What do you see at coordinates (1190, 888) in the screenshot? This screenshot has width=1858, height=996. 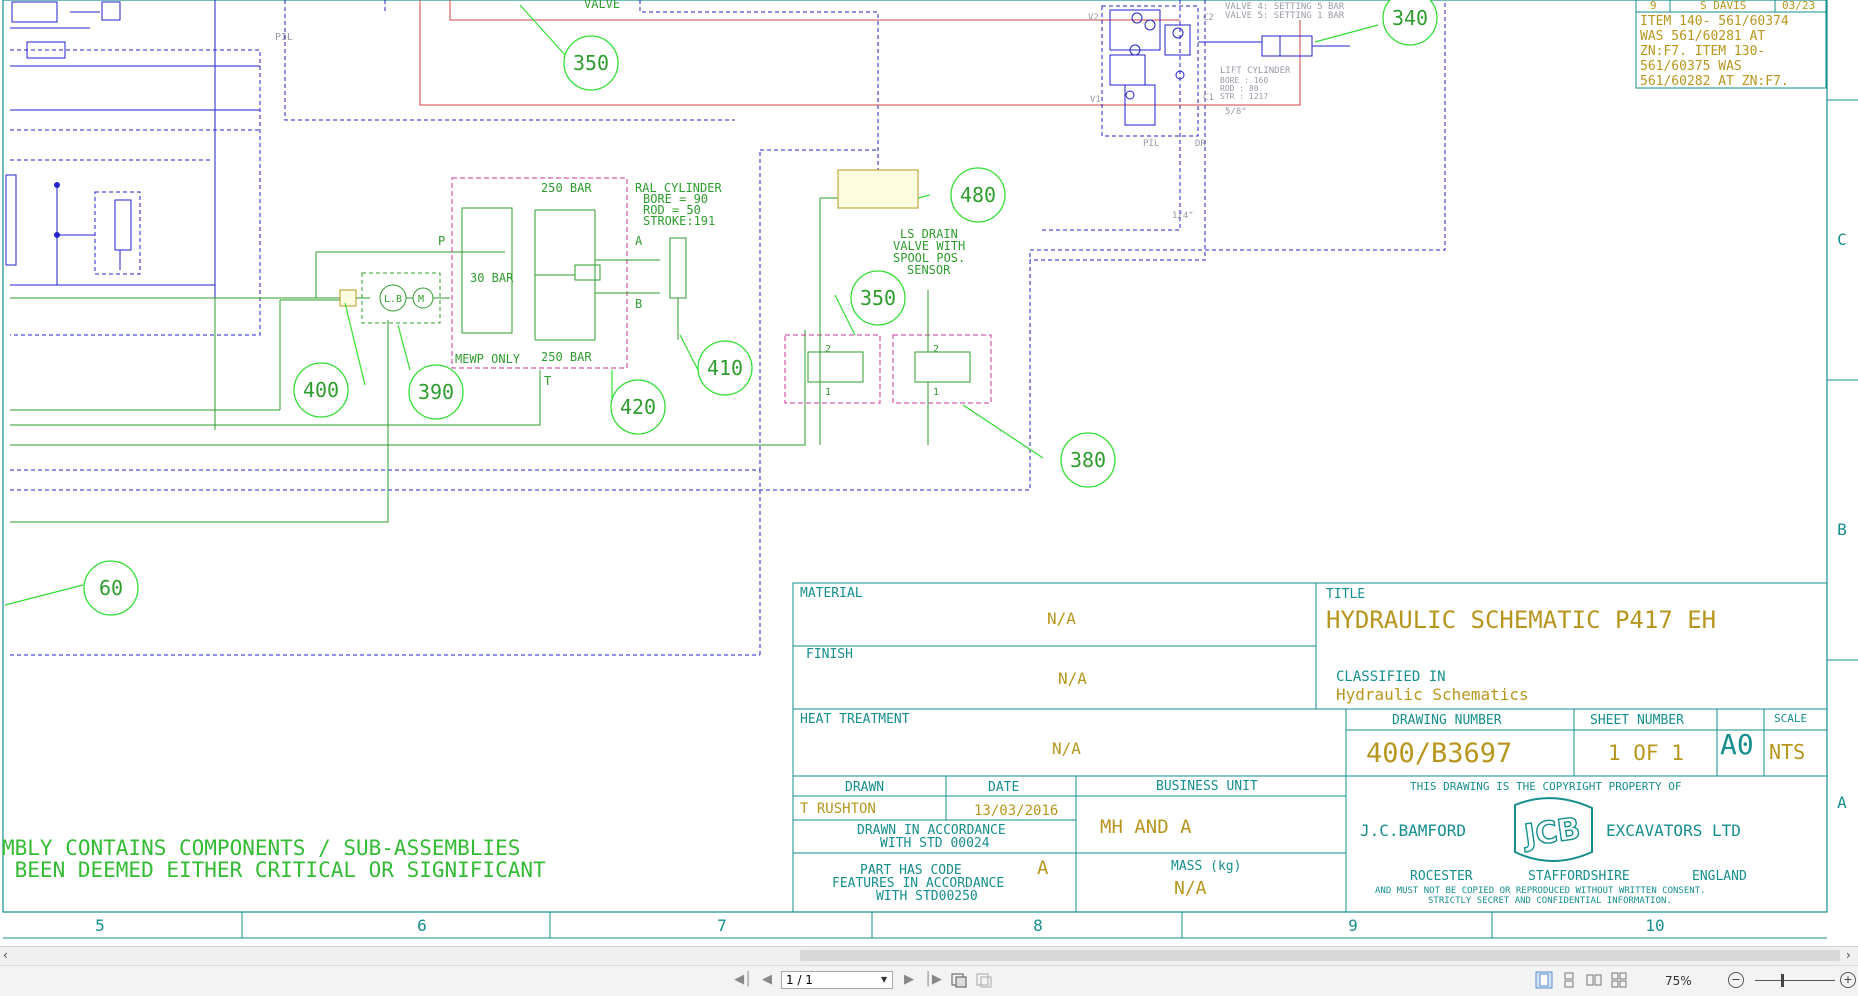 I see `mass-value: N/A` at bounding box center [1190, 888].